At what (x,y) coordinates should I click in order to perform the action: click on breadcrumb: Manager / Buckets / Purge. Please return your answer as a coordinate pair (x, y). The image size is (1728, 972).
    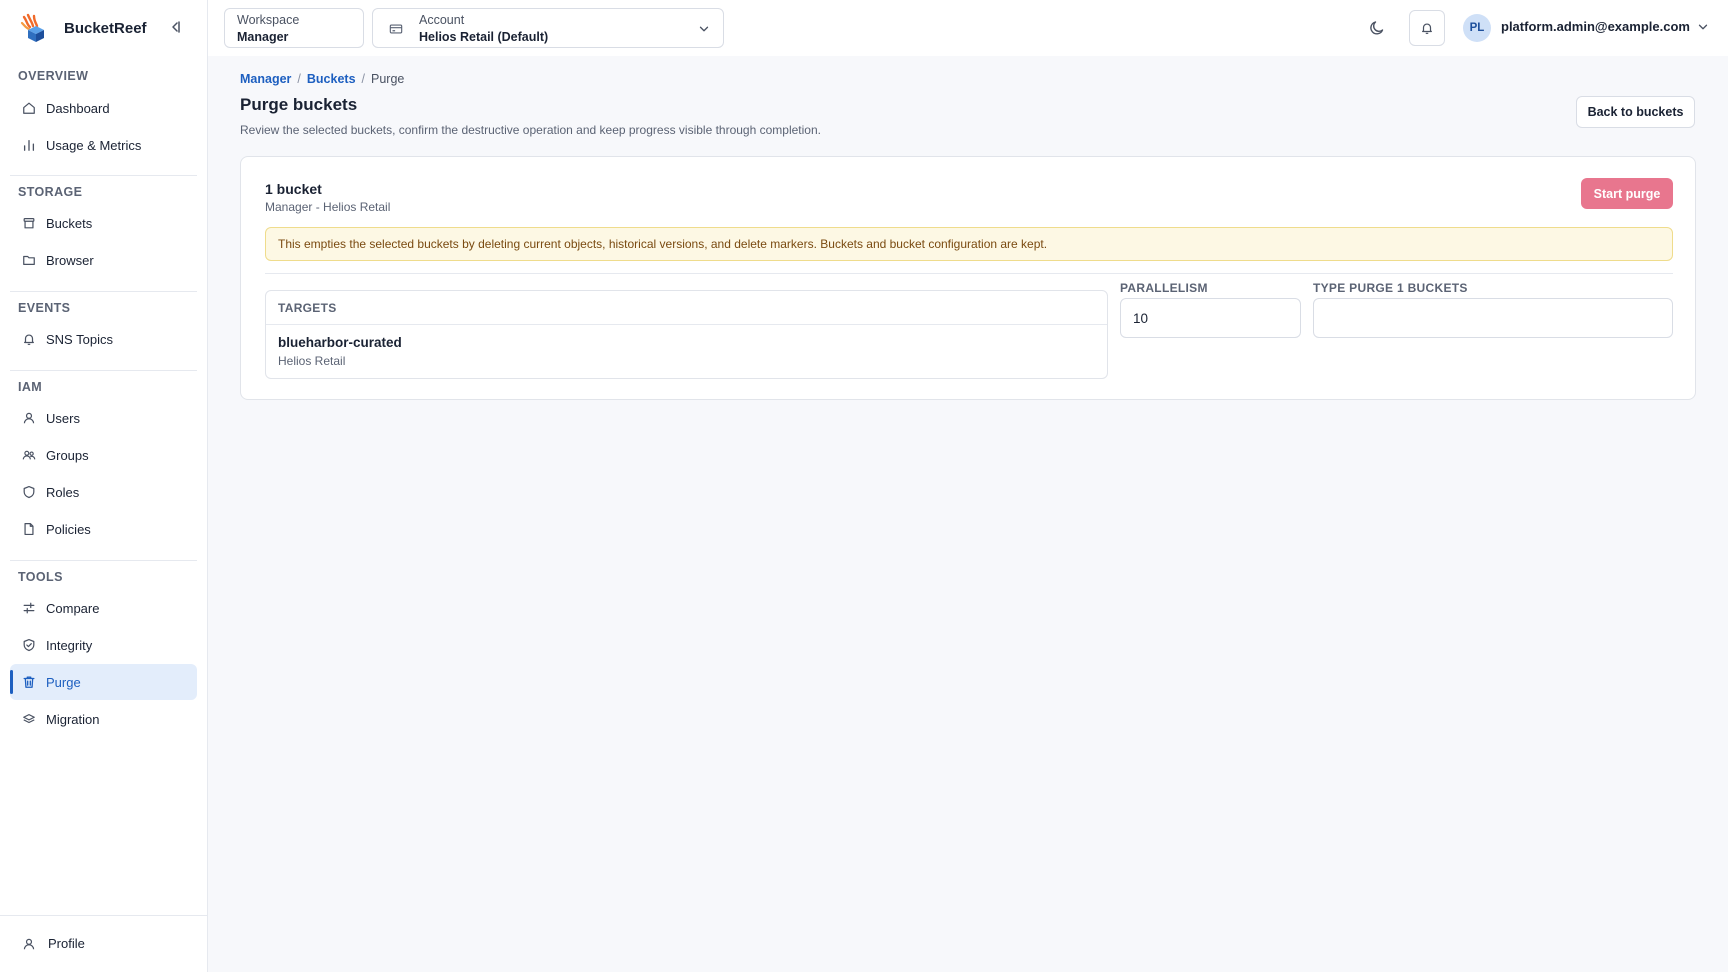
    Looking at the image, I should click on (322, 79).